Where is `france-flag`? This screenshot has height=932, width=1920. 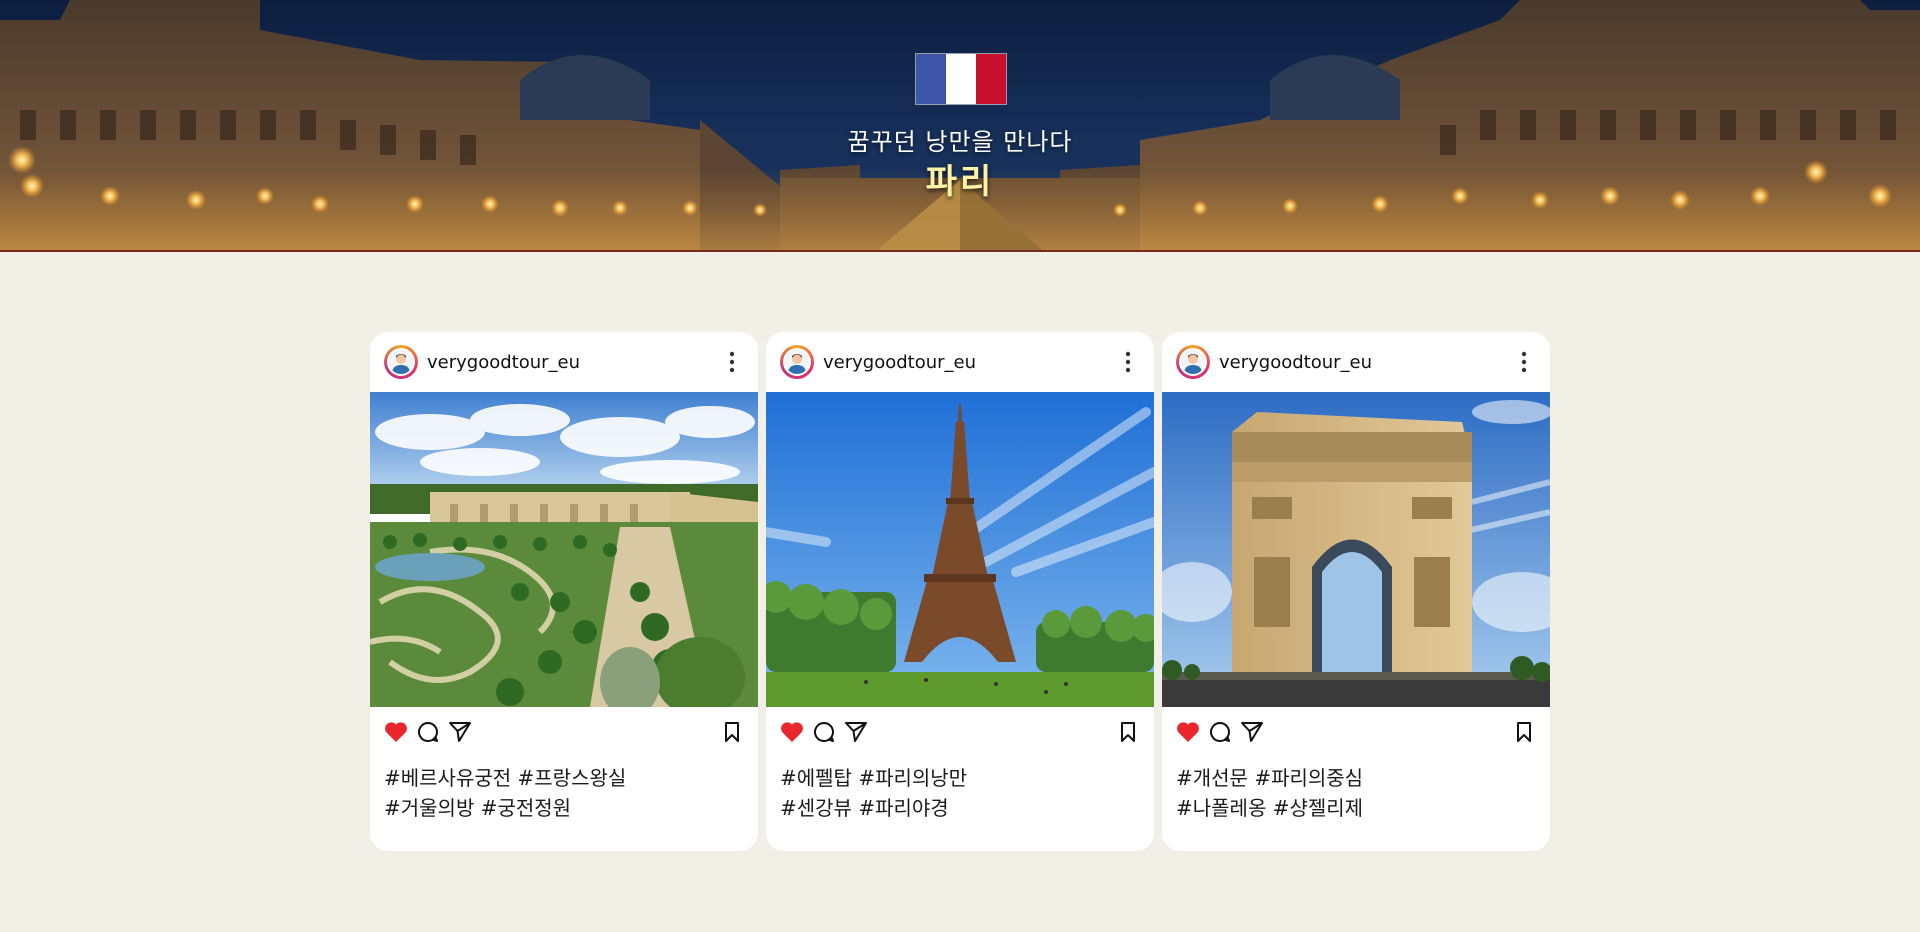 france-flag is located at coordinates (961, 79).